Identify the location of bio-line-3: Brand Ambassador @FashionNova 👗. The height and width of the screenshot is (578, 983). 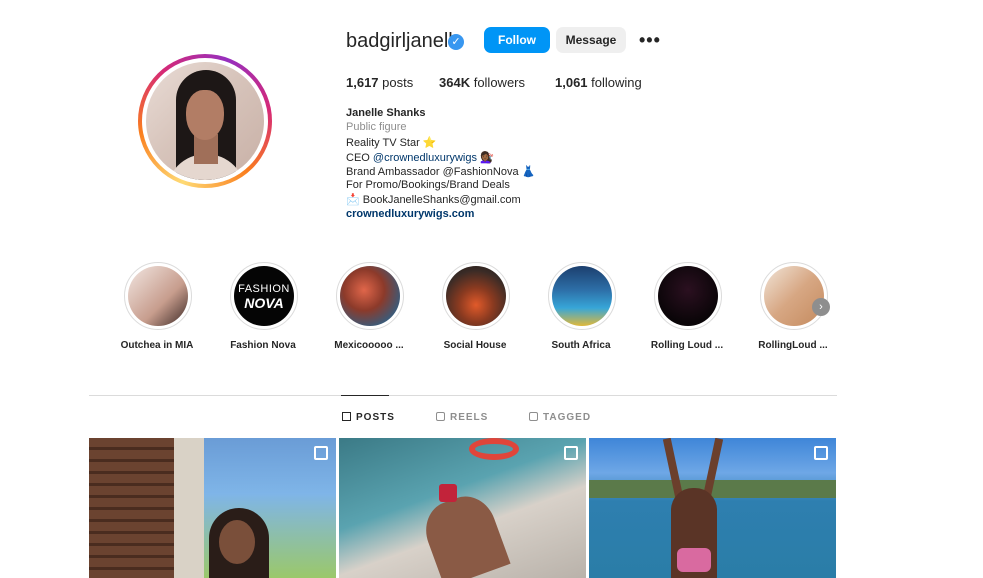
(441, 172).